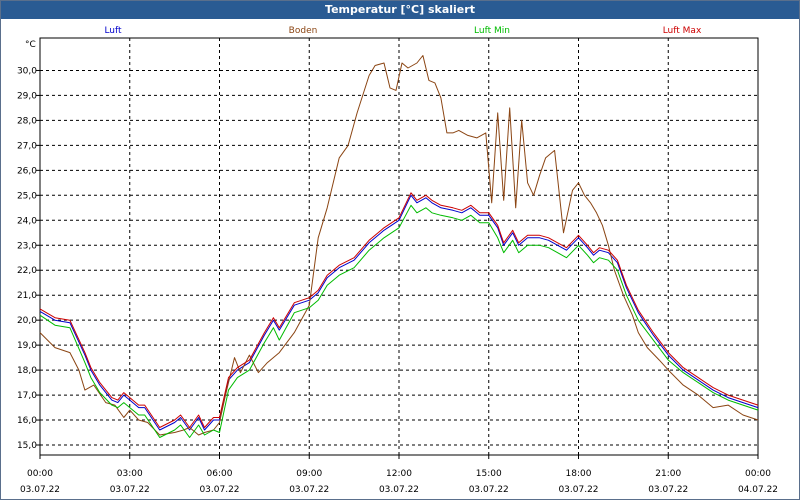  Describe the element at coordinates (113, 31) in the screenshot. I see `legend-entry: Luft` at that location.